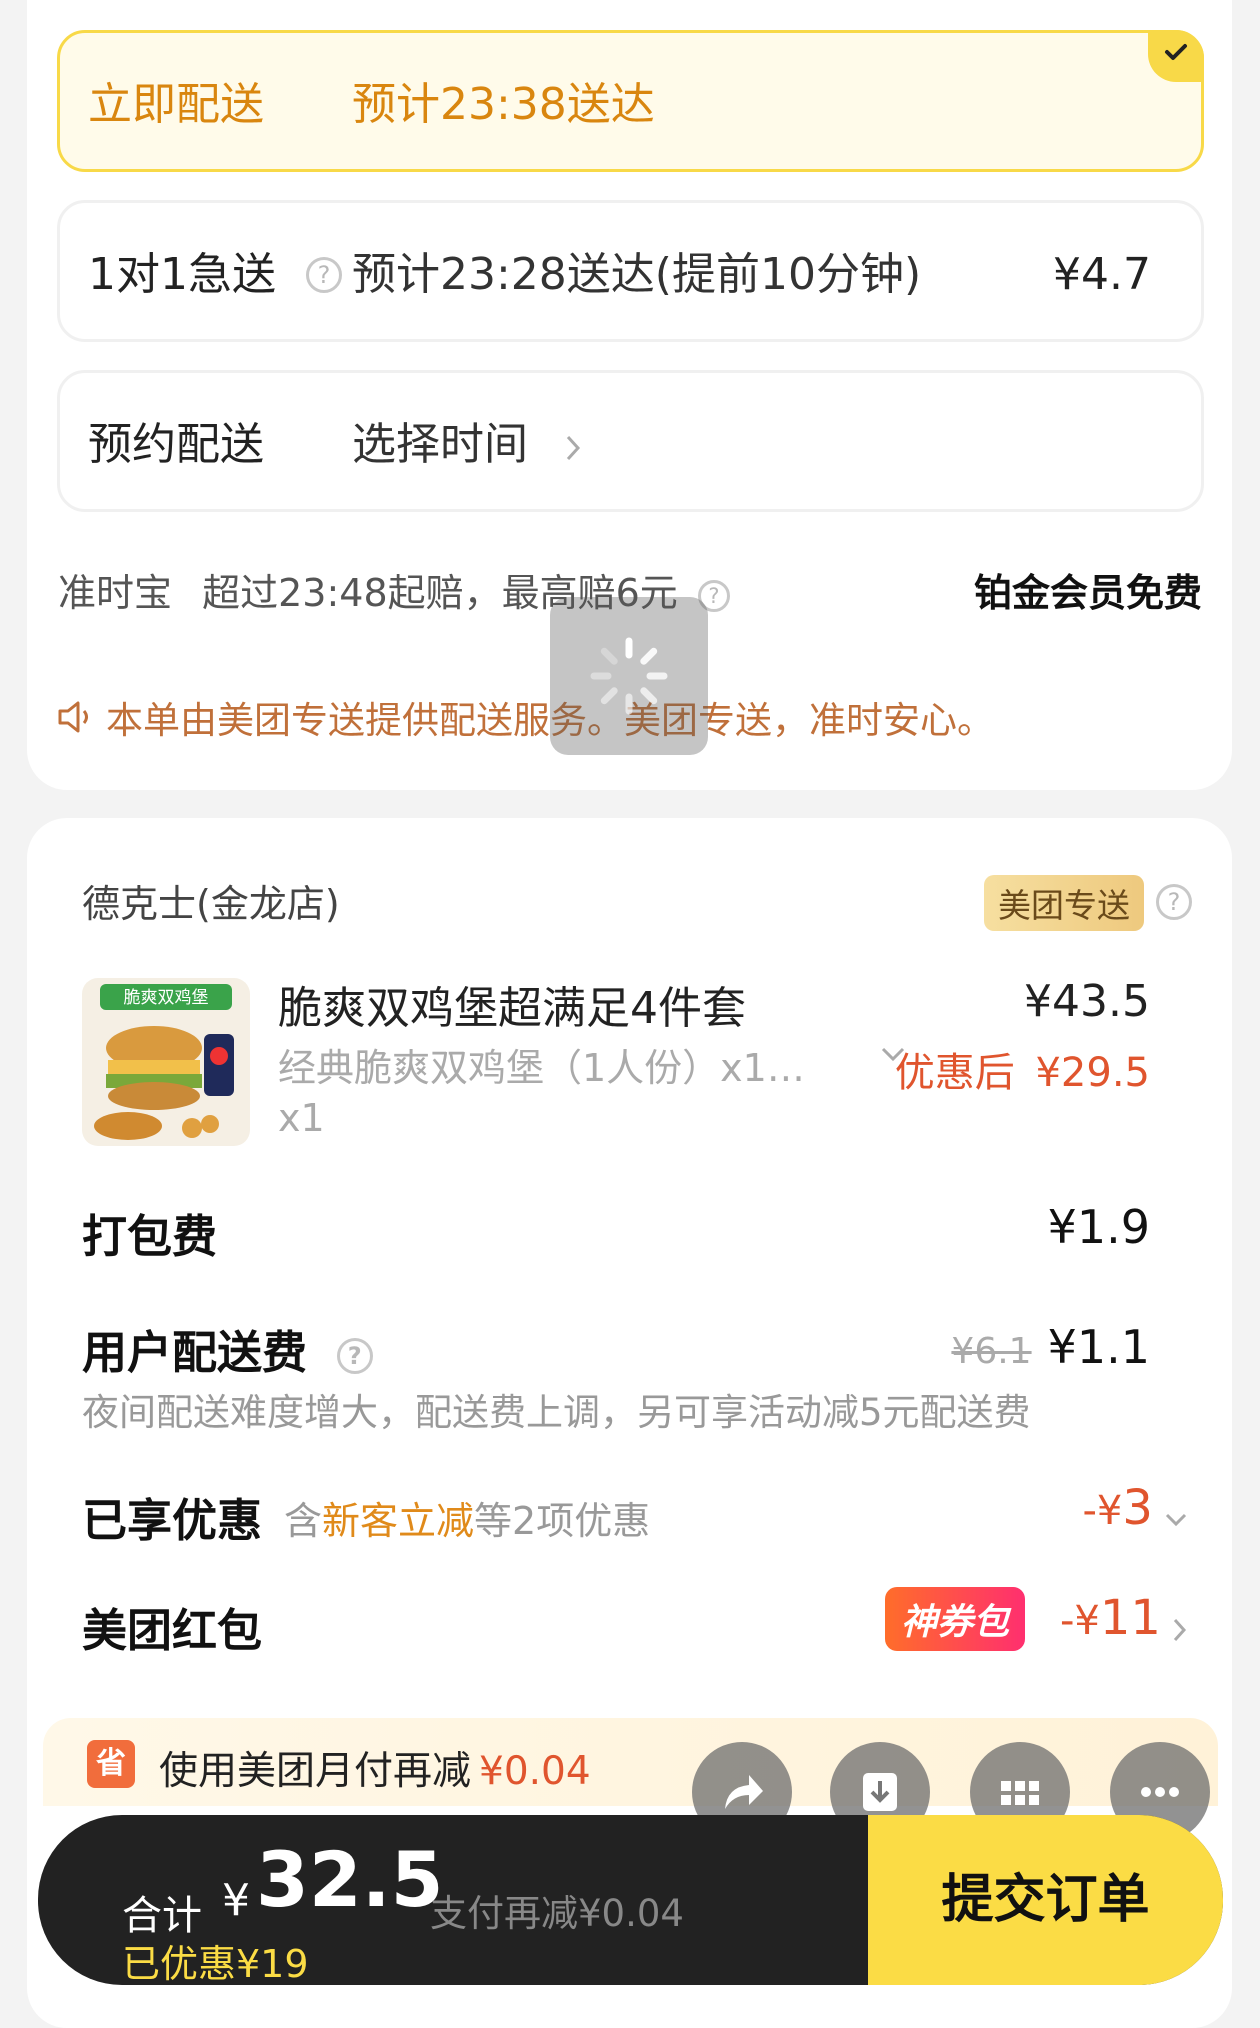  What do you see at coordinates (1176, 56) in the screenshot?
I see `selected-check-icon` at bounding box center [1176, 56].